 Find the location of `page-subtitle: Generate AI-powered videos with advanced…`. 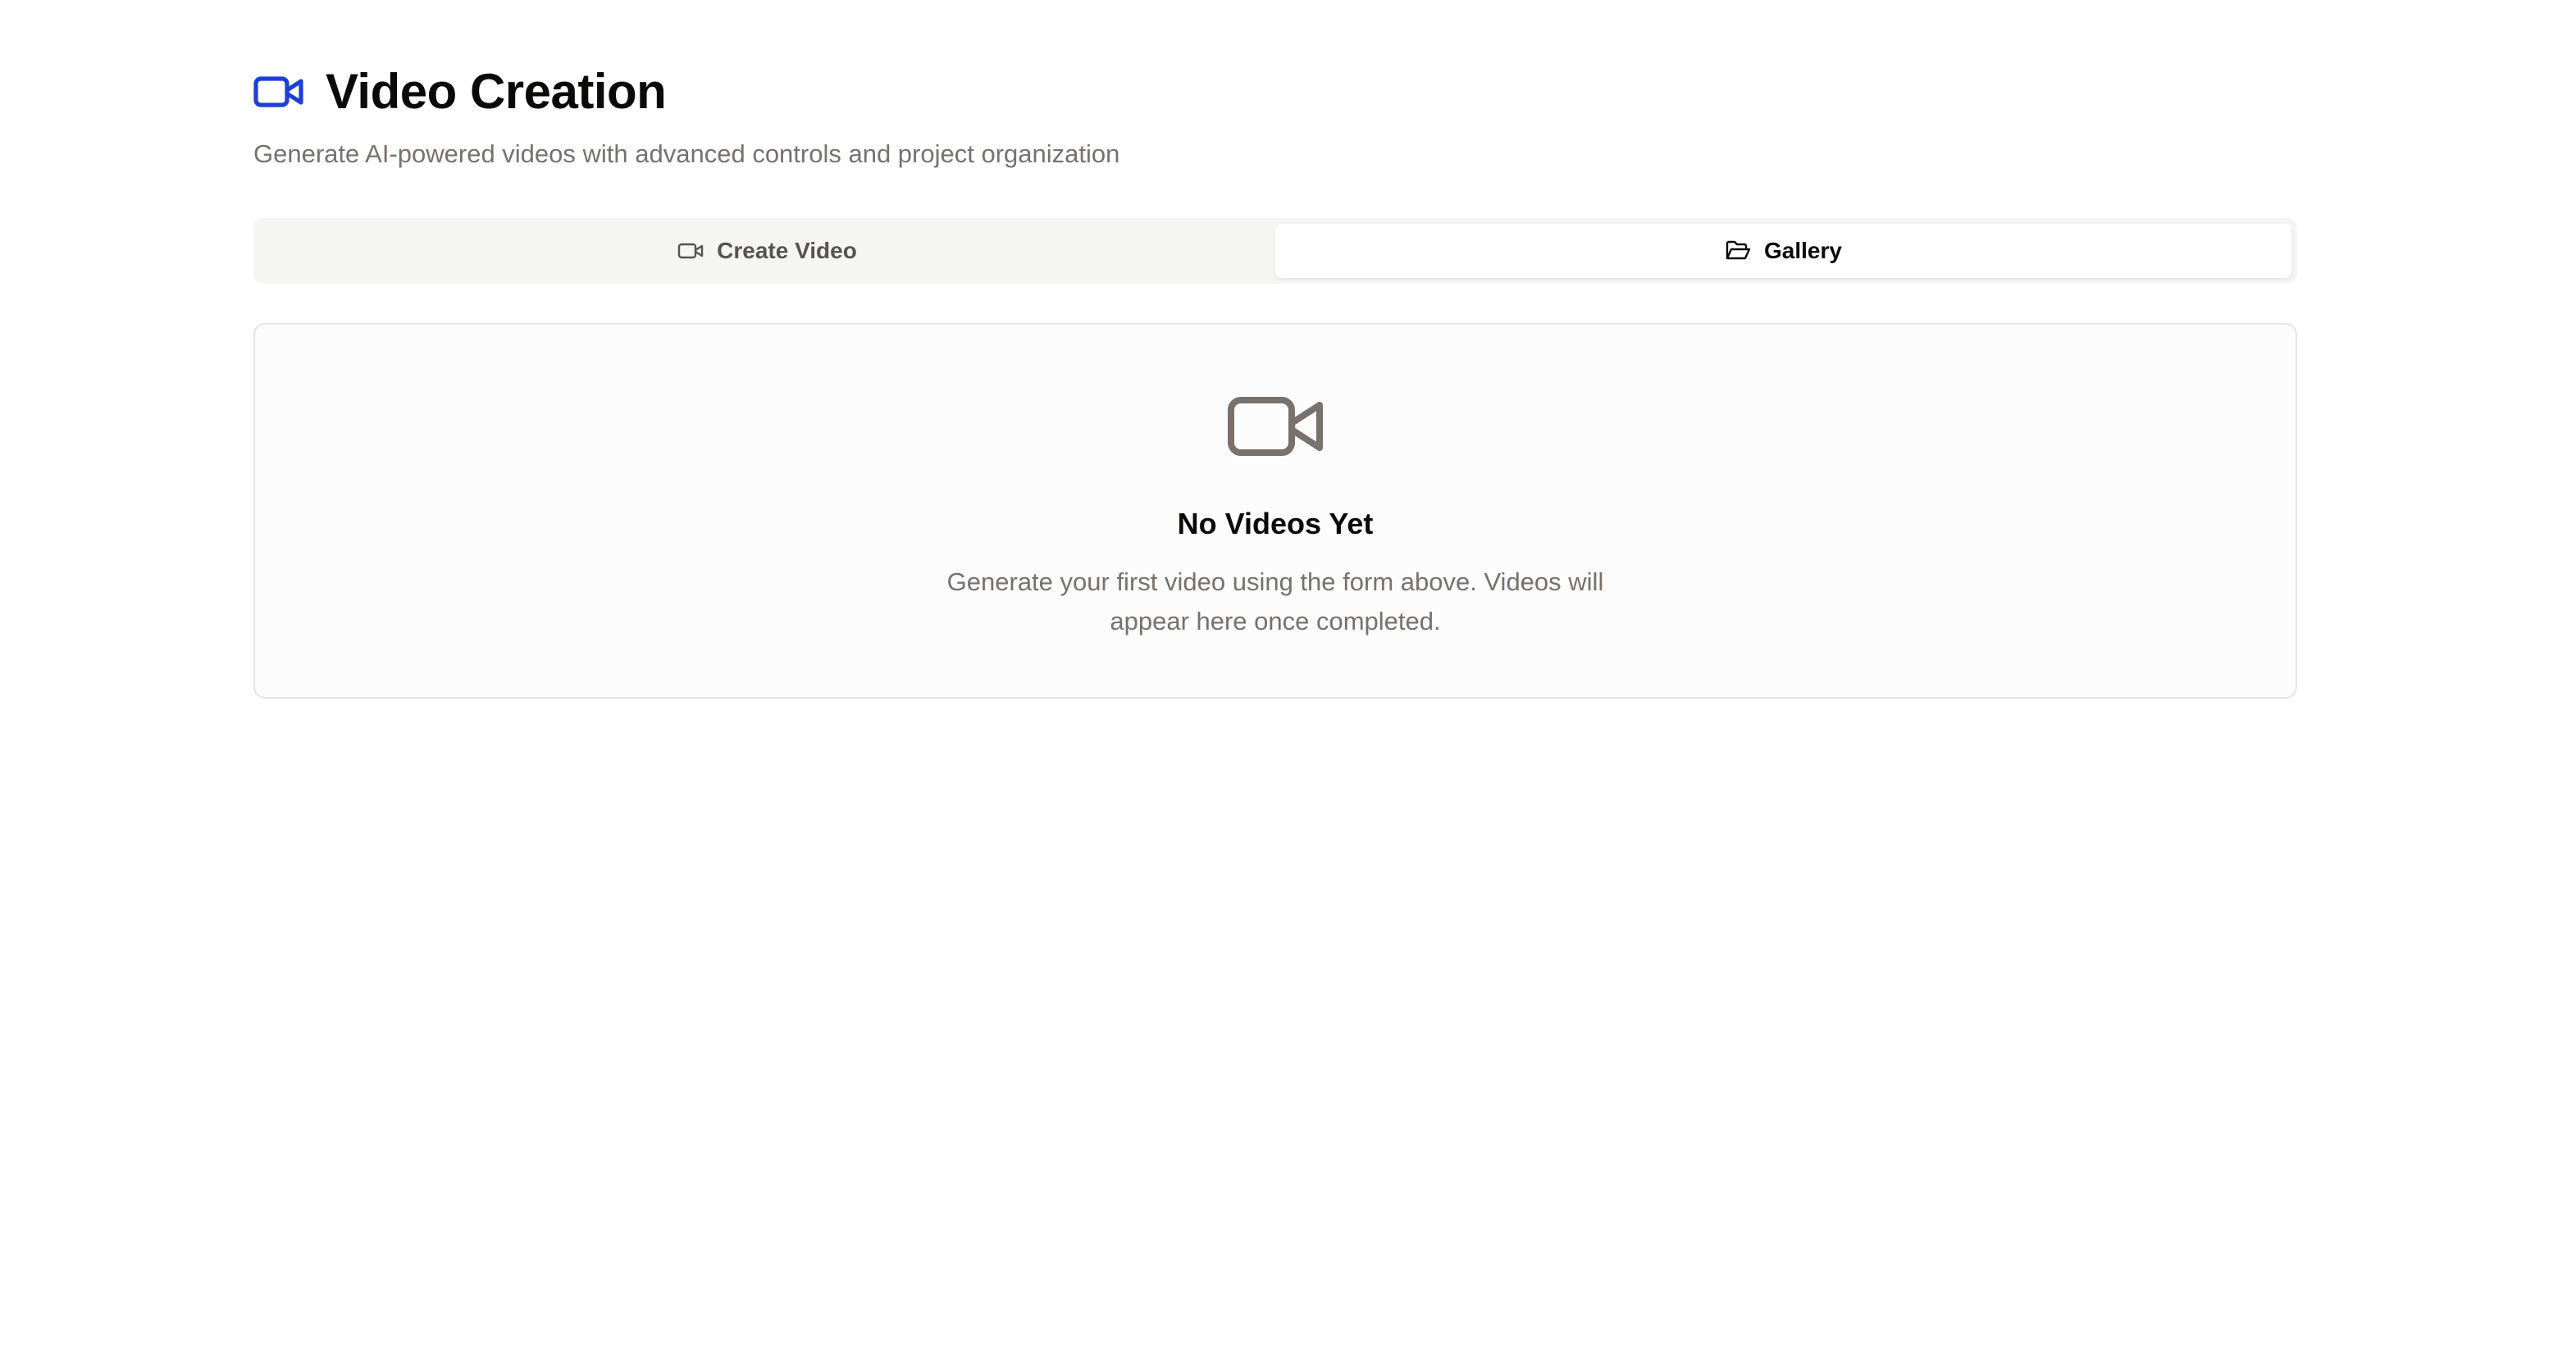

page-subtitle: Generate AI-powered videos with advanced… is located at coordinates (686, 153).